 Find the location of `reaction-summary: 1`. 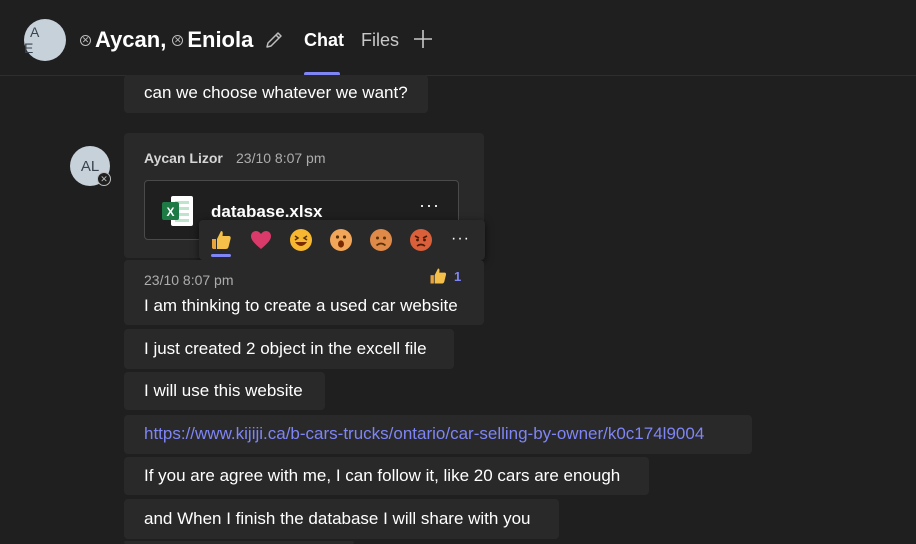

reaction-summary: 1 is located at coordinates (444, 276).